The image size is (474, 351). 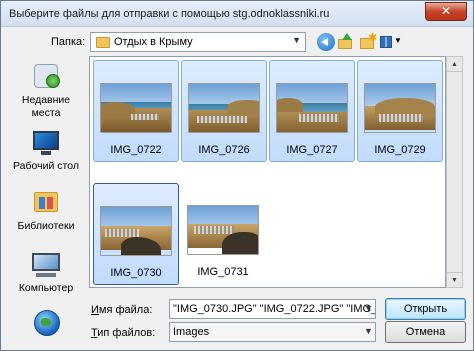 I want to click on file-name: IMG_0722, so click(x=136, y=150).